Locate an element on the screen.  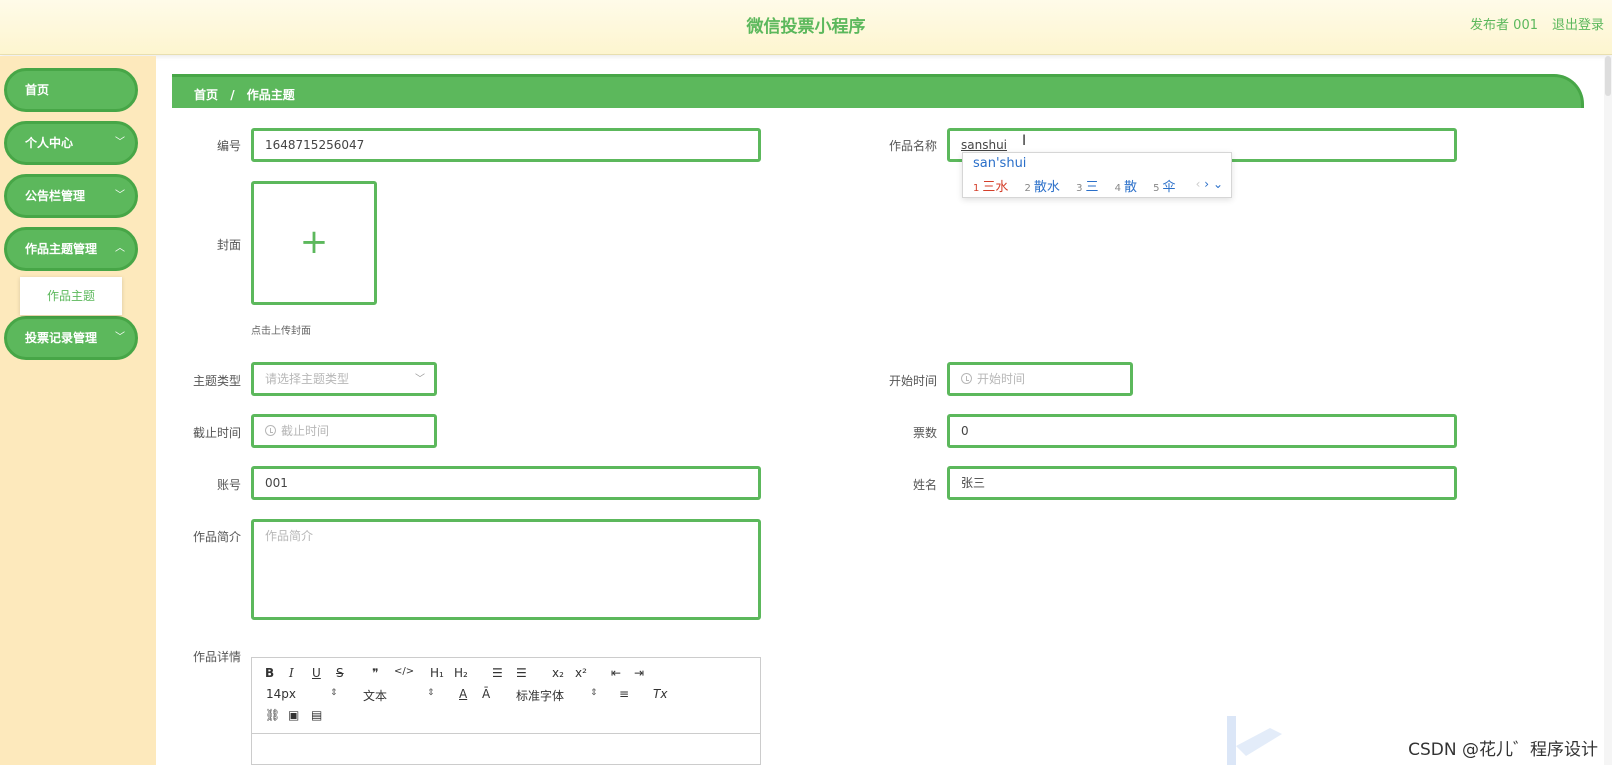
current-user: 发布者 001 is located at coordinates (1504, 25).